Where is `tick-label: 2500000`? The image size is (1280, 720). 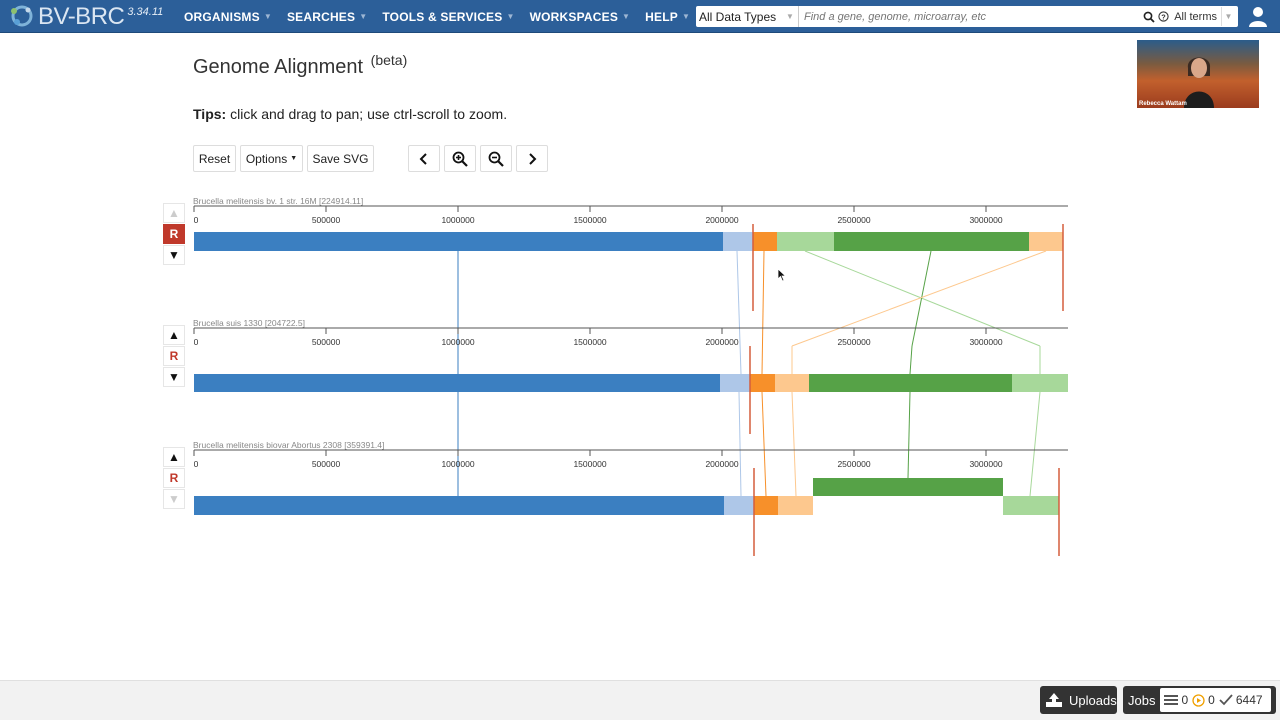 tick-label: 2500000 is located at coordinates (853, 220).